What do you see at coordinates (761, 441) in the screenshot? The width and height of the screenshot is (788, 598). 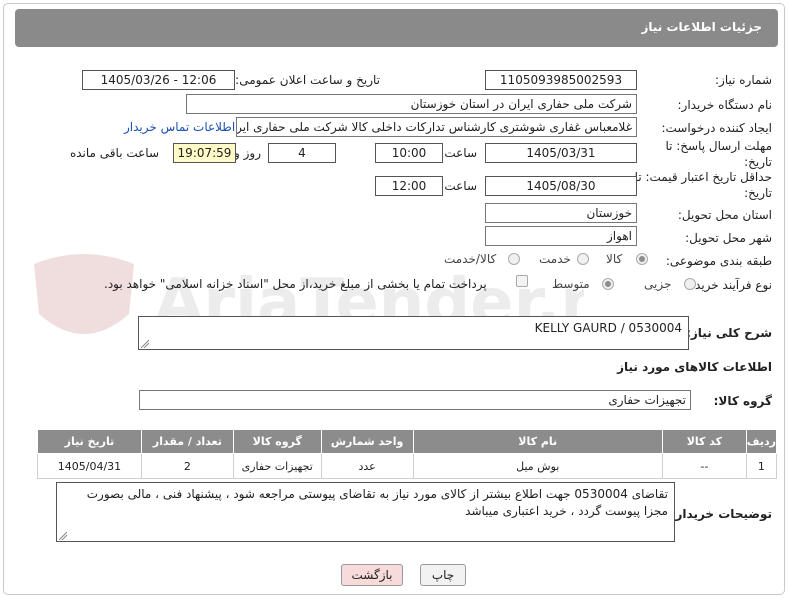 I see `col-row: ردیف` at bounding box center [761, 441].